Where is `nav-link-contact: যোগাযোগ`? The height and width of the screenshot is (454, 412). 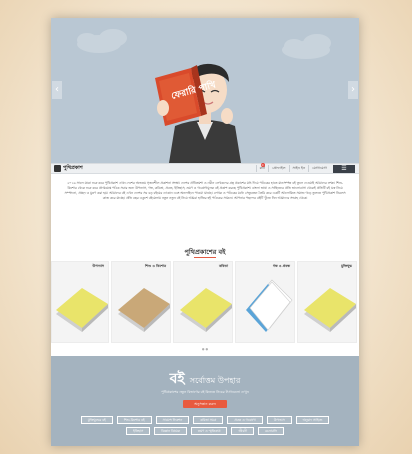
nav-link-contact: যোগাযোগ is located at coordinates (319, 168).